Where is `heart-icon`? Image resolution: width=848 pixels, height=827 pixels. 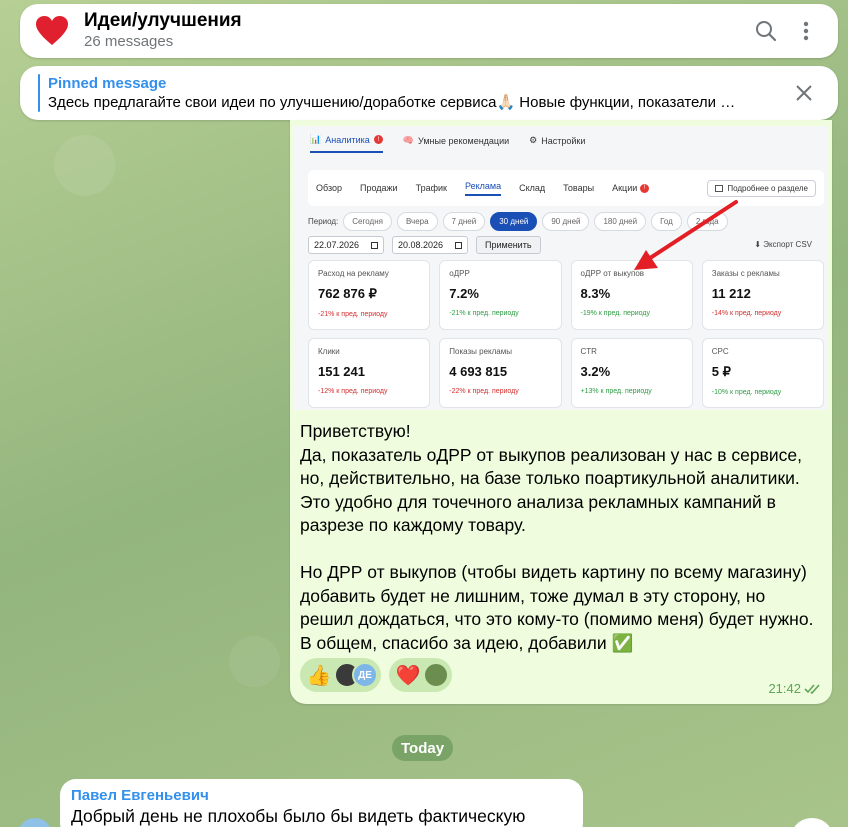 heart-icon is located at coordinates (52, 31).